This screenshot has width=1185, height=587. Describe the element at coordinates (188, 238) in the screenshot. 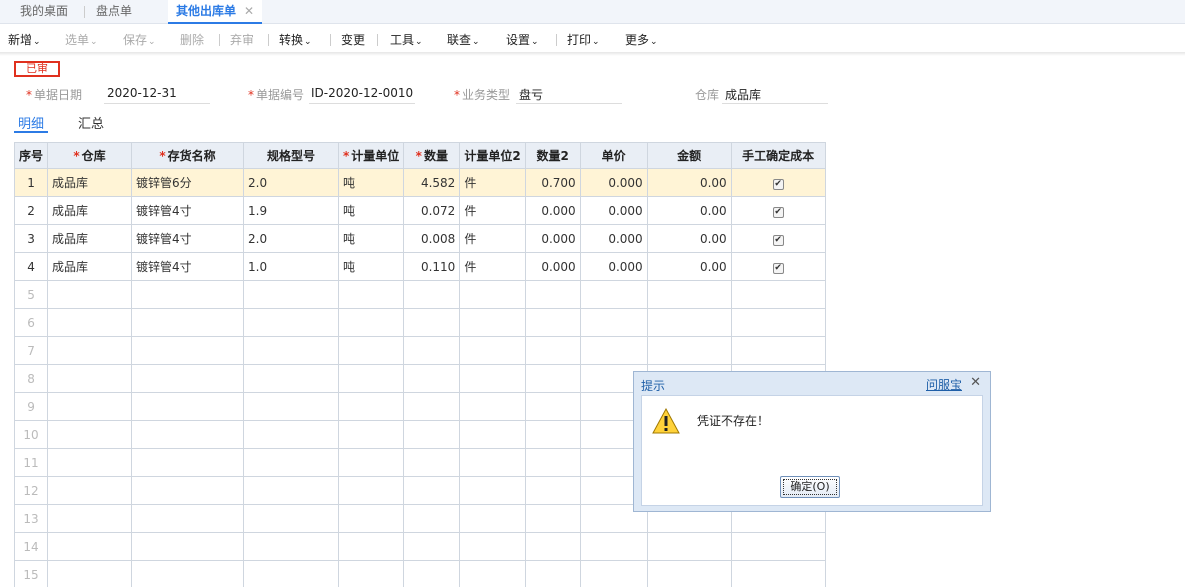

I see `cell-item-name: 镀锌管4寸` at that location.